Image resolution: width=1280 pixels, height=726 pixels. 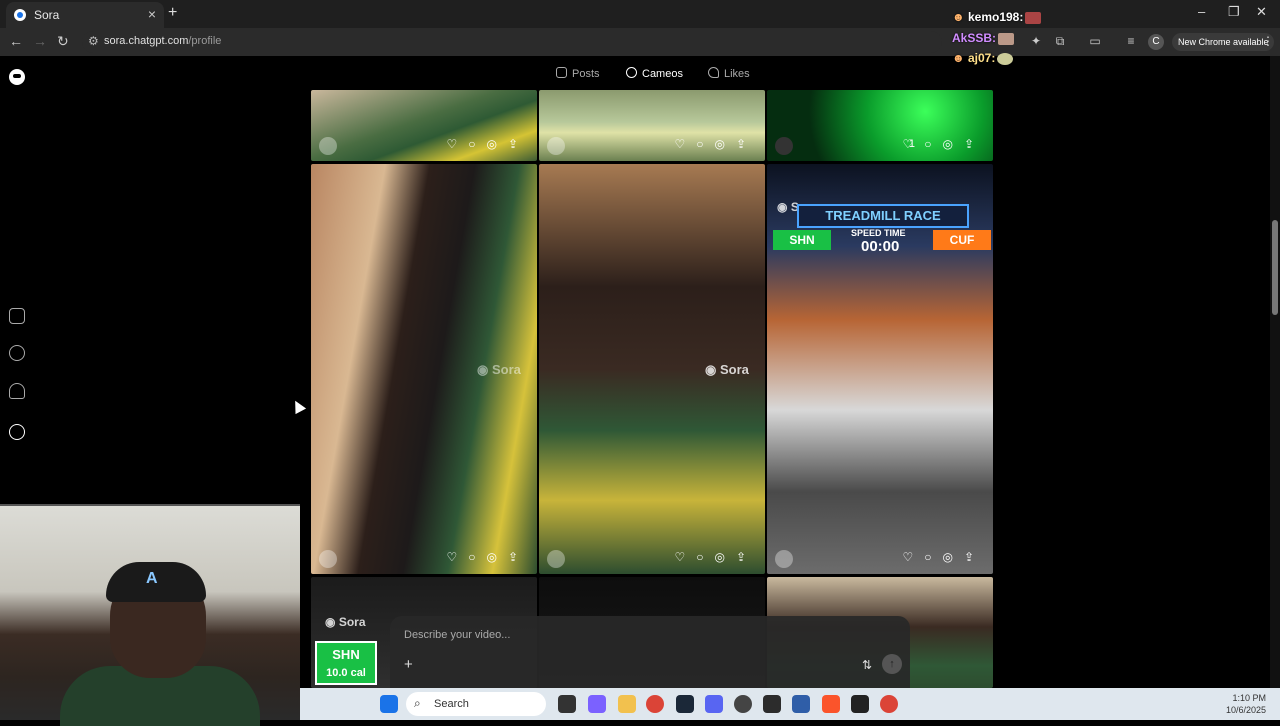 I want to click on copilot-icon, so click(x=597, y=704).